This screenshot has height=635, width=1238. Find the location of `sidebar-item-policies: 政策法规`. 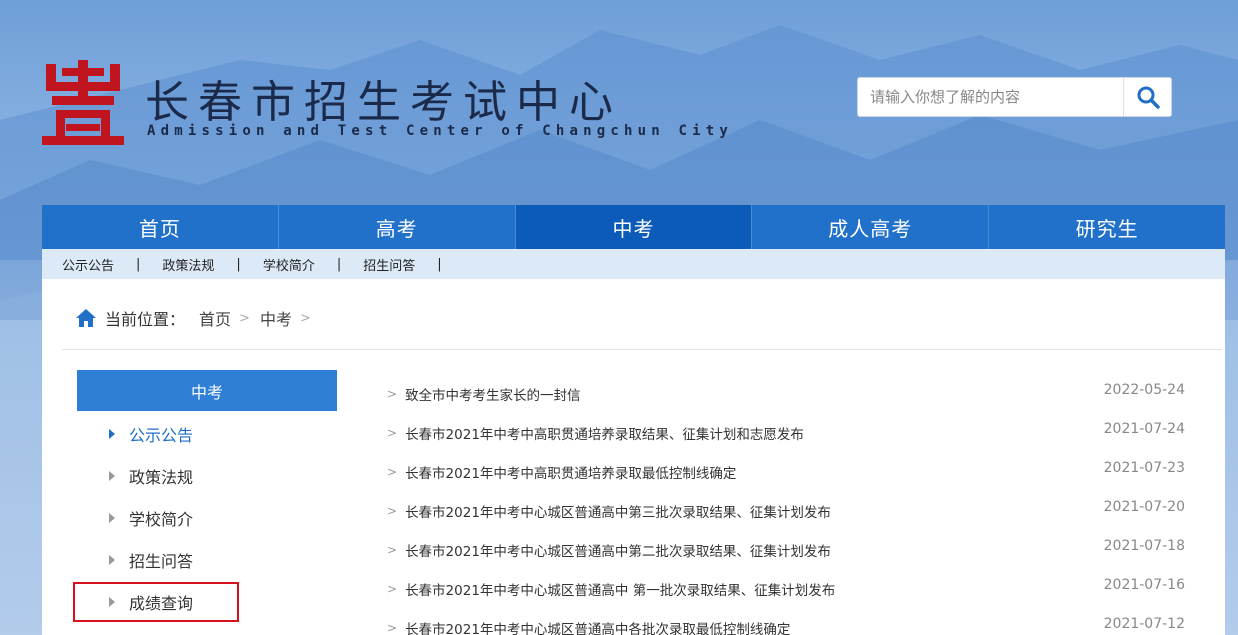

sidebar-item-policies: 政策法规 is located at coordinates (207, 476).